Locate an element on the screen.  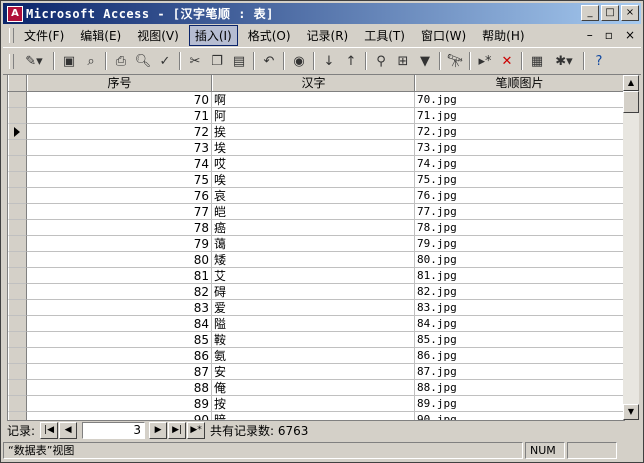
menu-item: 格式(O) is located at coordinates (269, 35).